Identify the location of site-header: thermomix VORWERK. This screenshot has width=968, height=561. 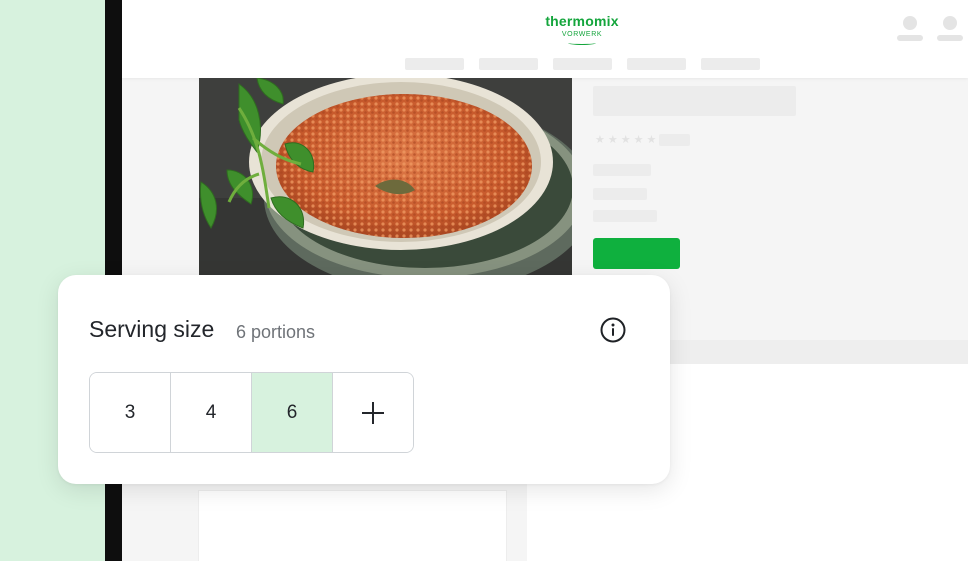
(545, 39).